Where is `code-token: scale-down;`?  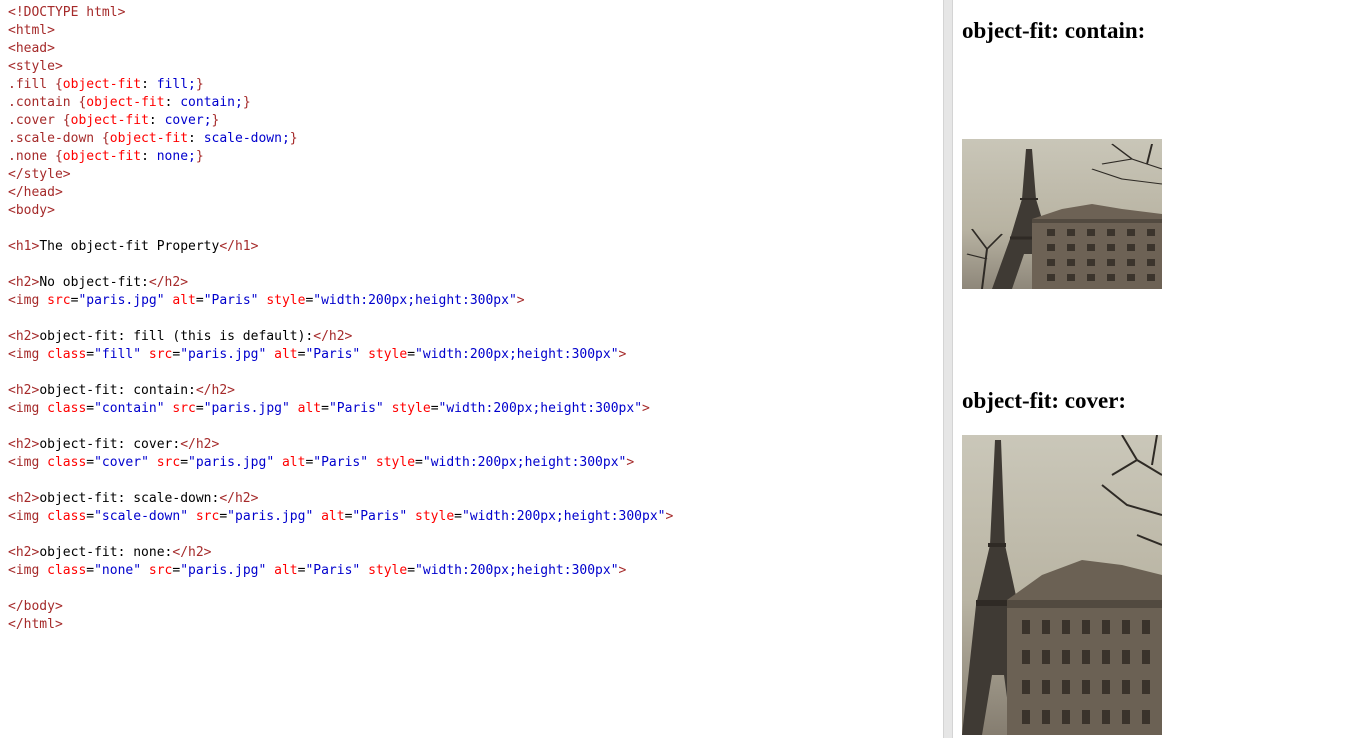
code-token: scale-down; is located at coordinates (246, 138).